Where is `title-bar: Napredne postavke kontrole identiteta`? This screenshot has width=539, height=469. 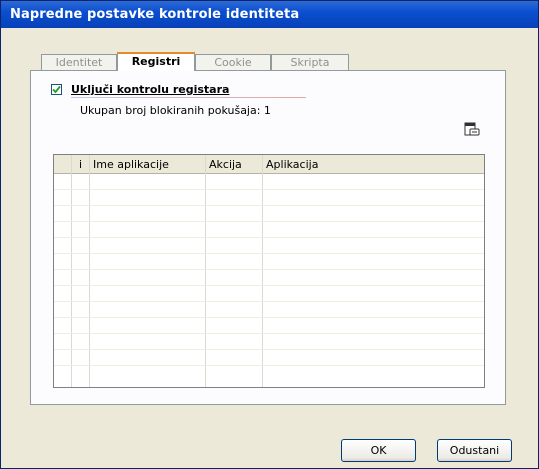
title-bar: Napredne postavke kontrole identiteta is located at coordinates (269, 14).